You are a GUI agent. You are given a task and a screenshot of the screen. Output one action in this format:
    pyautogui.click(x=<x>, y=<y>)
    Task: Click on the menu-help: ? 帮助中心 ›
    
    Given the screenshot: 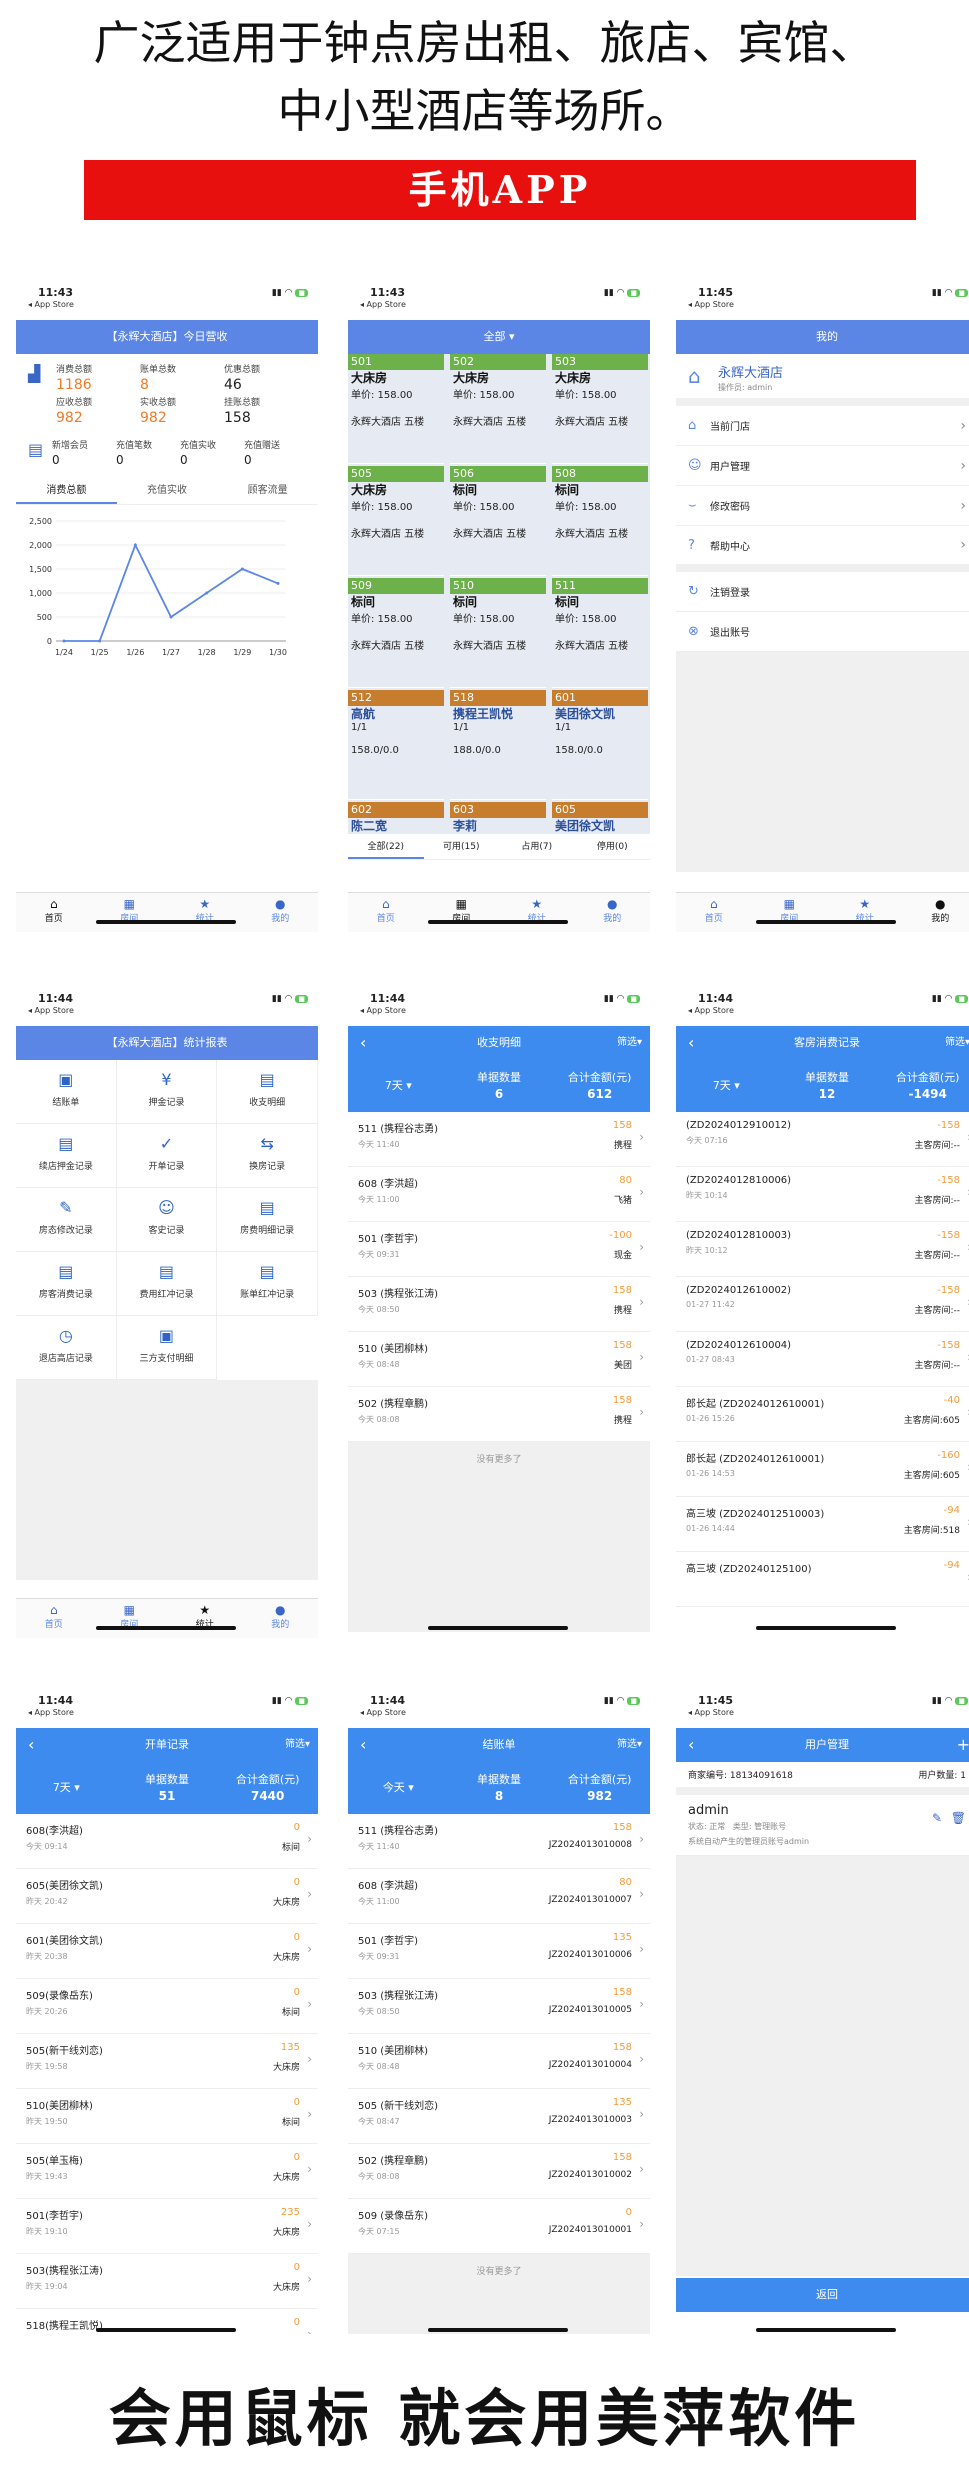 What is the action you would take?
    pyautogui.click(x=822, y=549)
    